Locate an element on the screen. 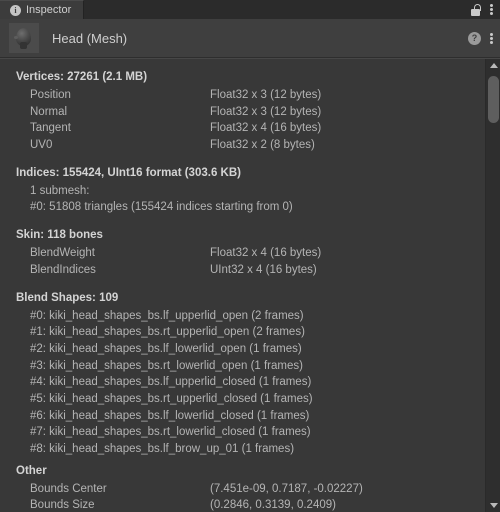 This screenshot has height=512, width=500. object-header-actions: ? is located at coordinates (480, 38).